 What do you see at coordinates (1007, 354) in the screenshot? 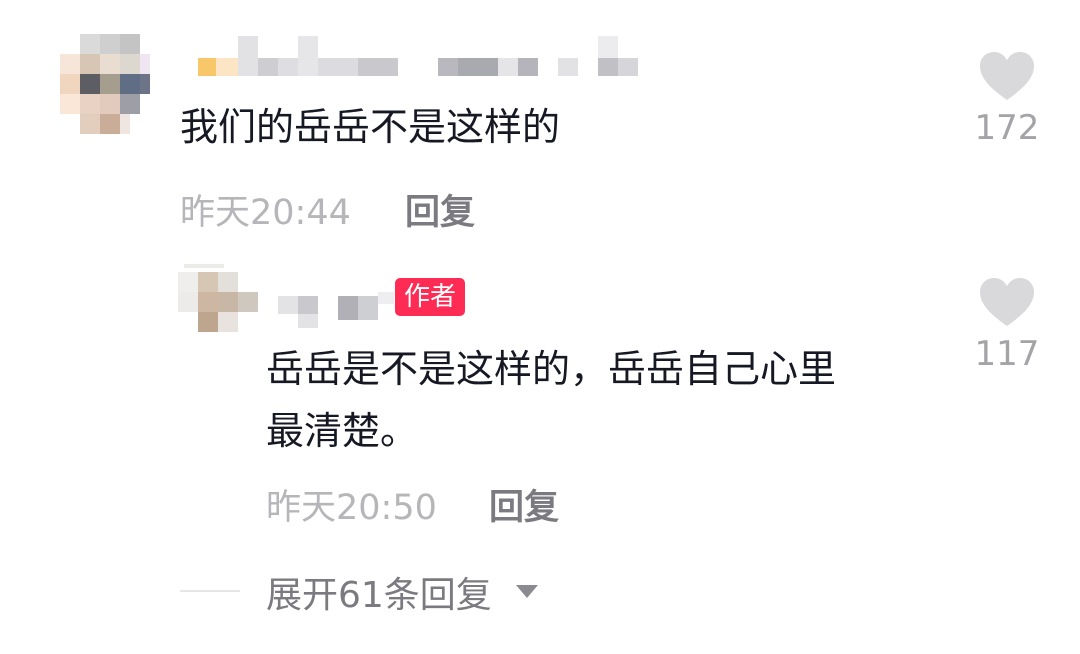
I see `reply-like-count: 117` at bounding box center [1007, 354].